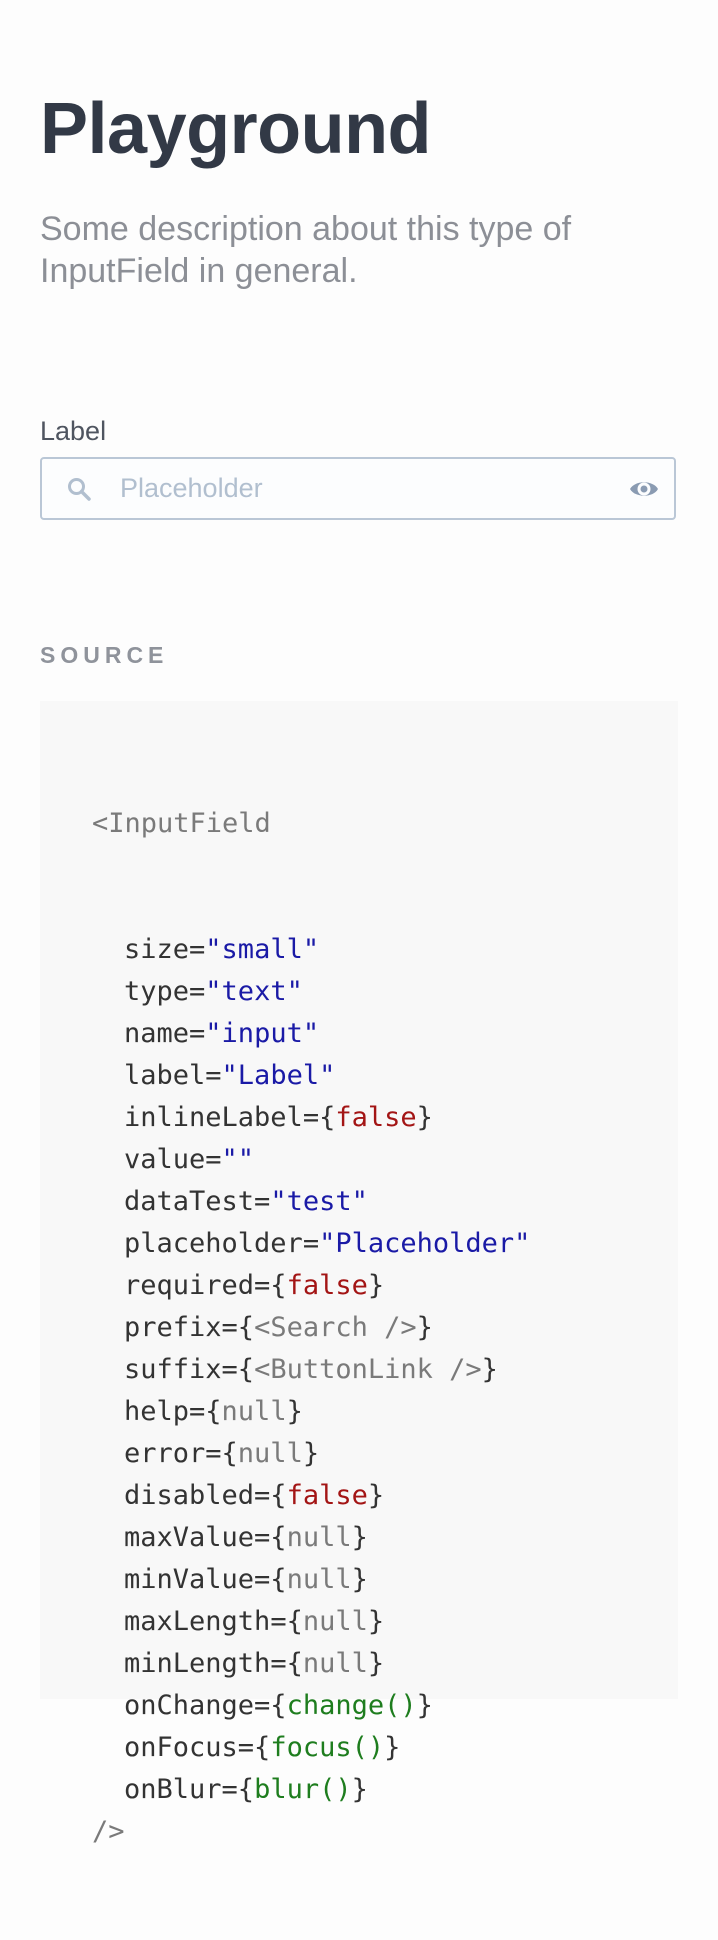 This screenshot has width=718, height=1940. I want to click on code-prop-name: minLength, so click(197, 1663).